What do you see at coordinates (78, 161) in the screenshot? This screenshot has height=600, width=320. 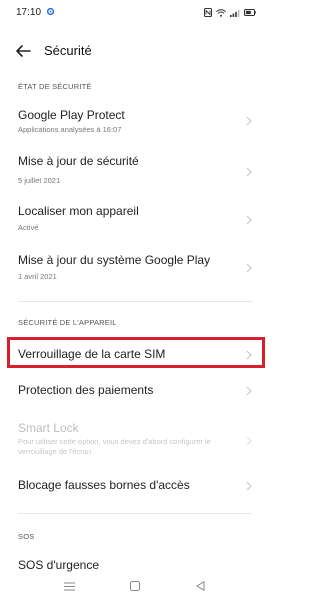 I see `item-title: Mise à jour de sécurité` at bounding box center [78, 161].